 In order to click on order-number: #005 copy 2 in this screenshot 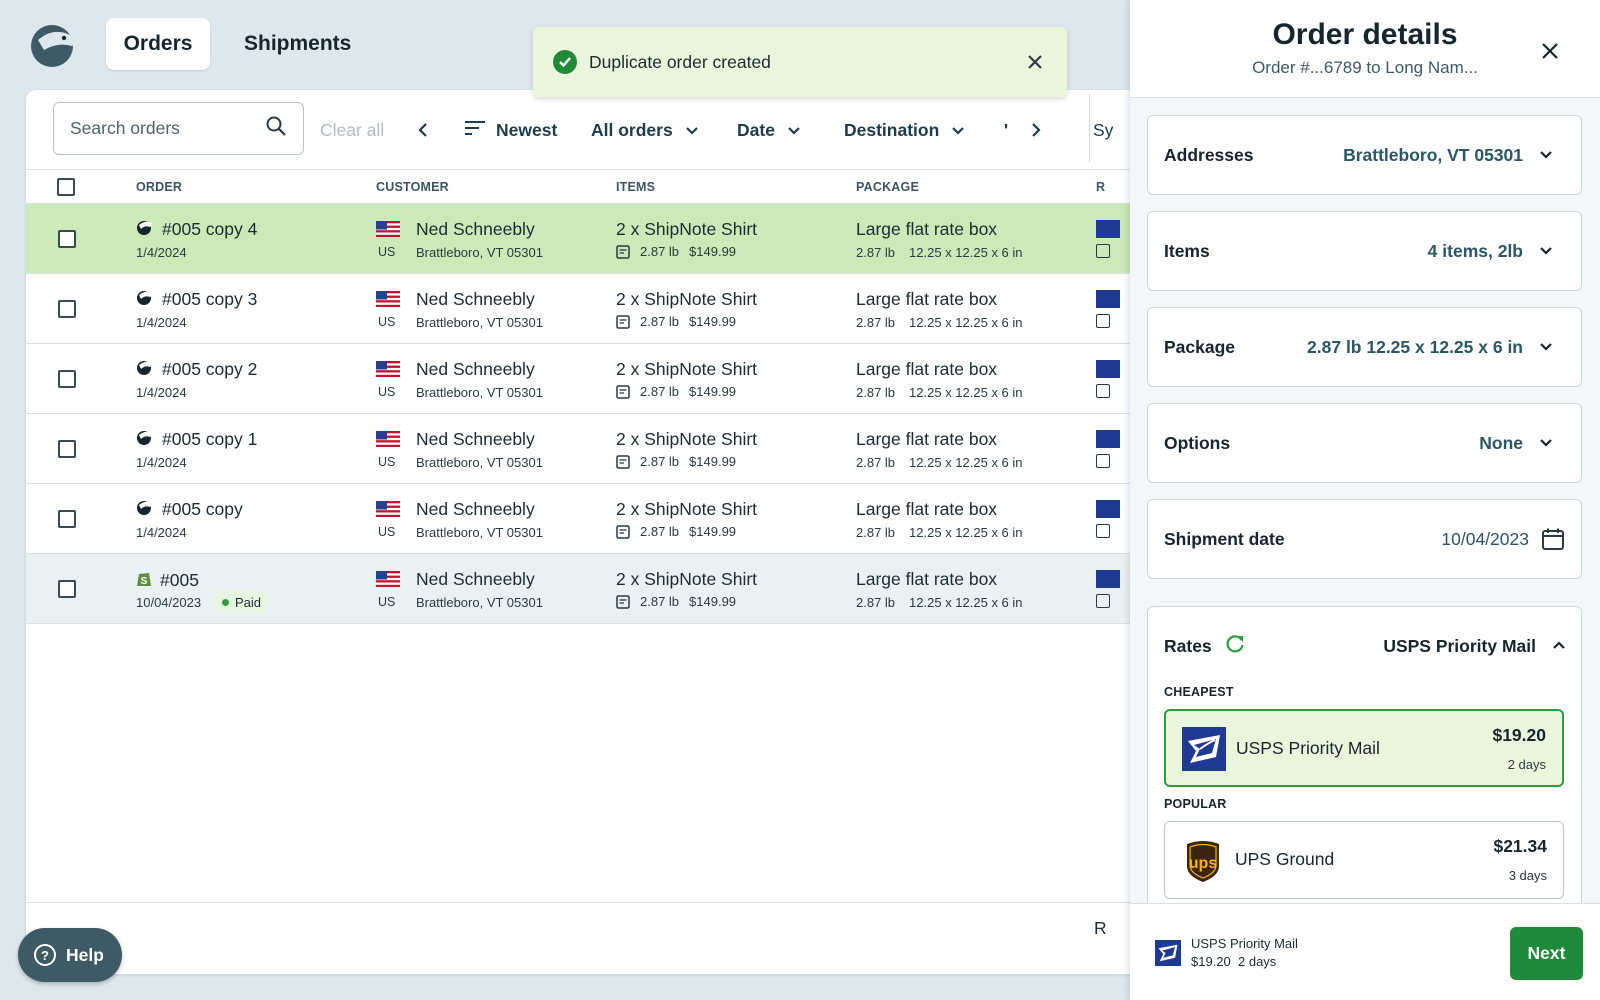, I will do `click(196, 369)`.